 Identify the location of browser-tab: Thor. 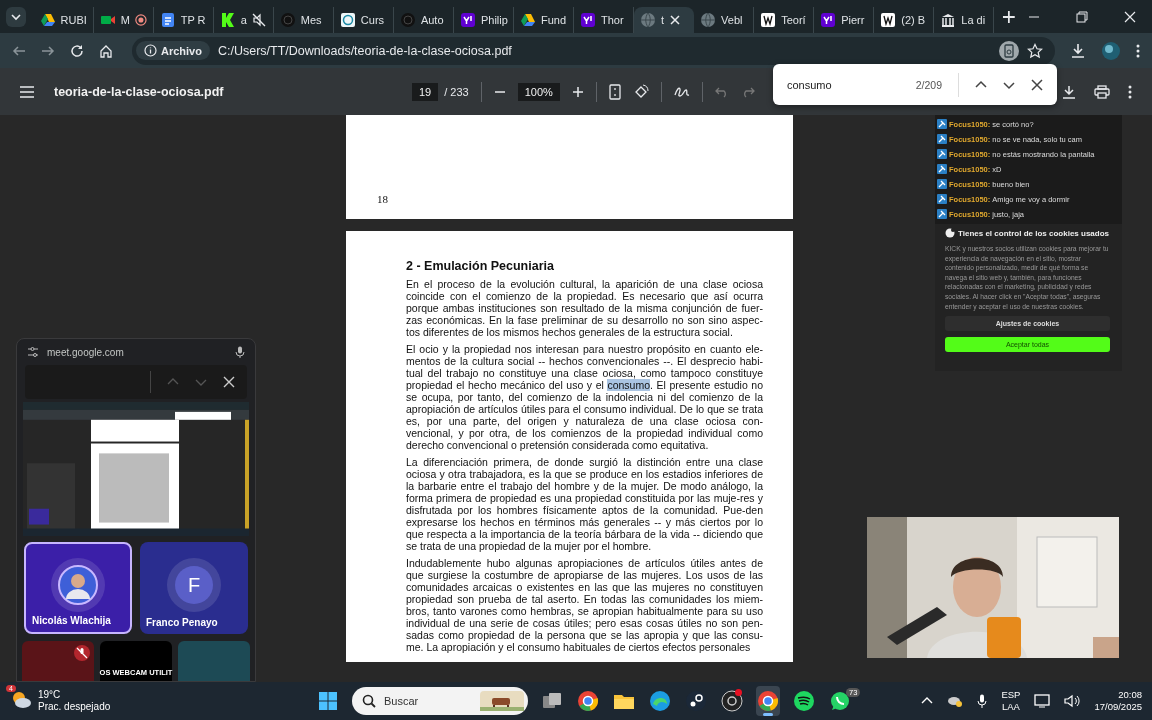
(604, 19).